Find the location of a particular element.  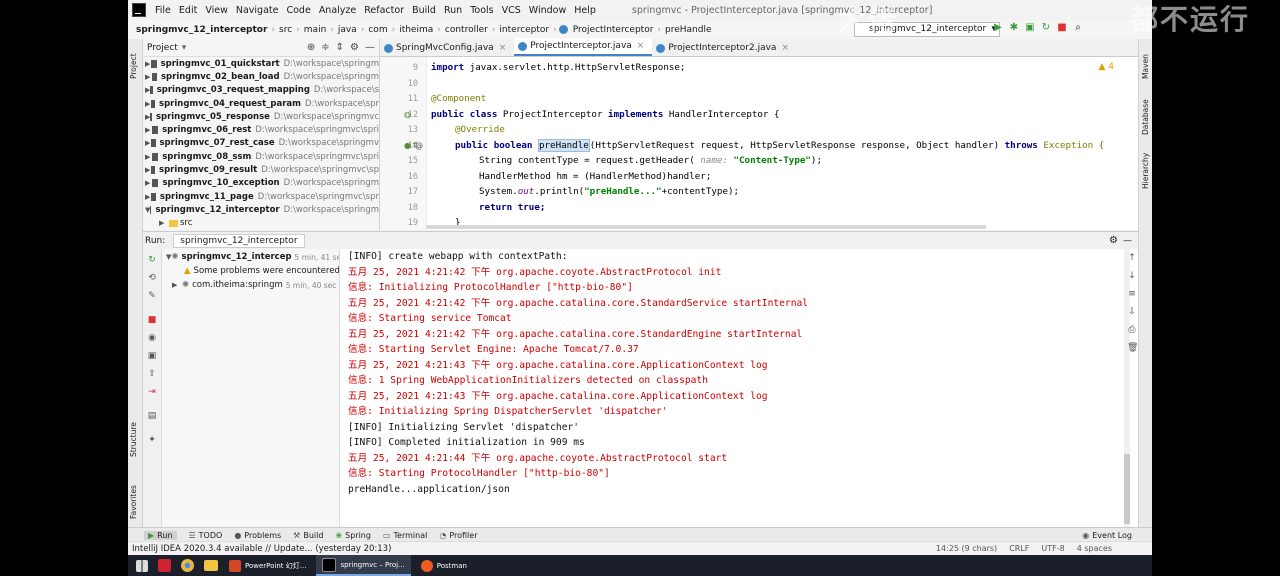

coverage-icon: ▣ is located at coordinates (1030, 28).